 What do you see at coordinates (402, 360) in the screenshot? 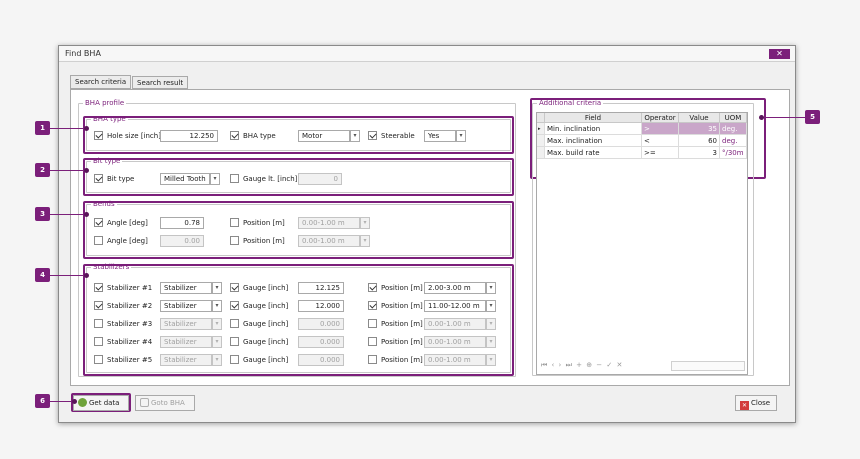
I see `stabilizer-5-position-label: Position [m]` at bounding box center [402, 360].